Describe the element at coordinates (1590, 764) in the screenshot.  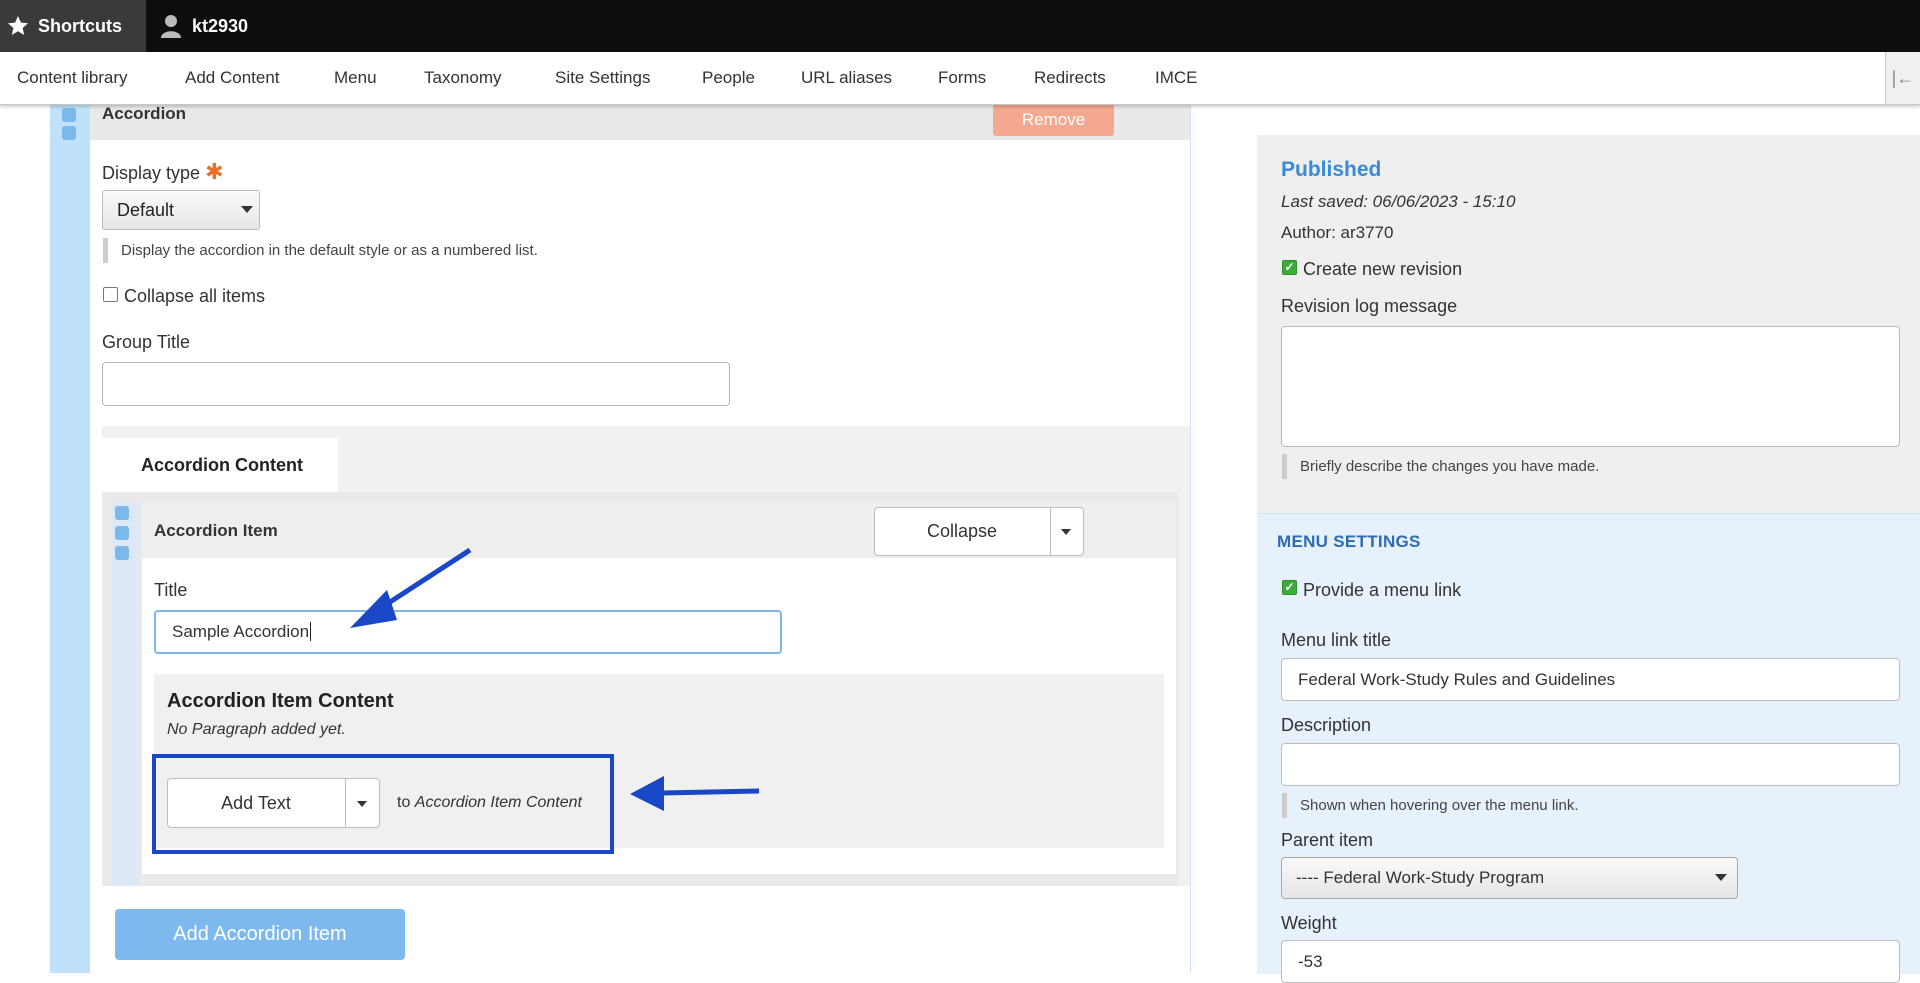
I see `description-input` at that location.